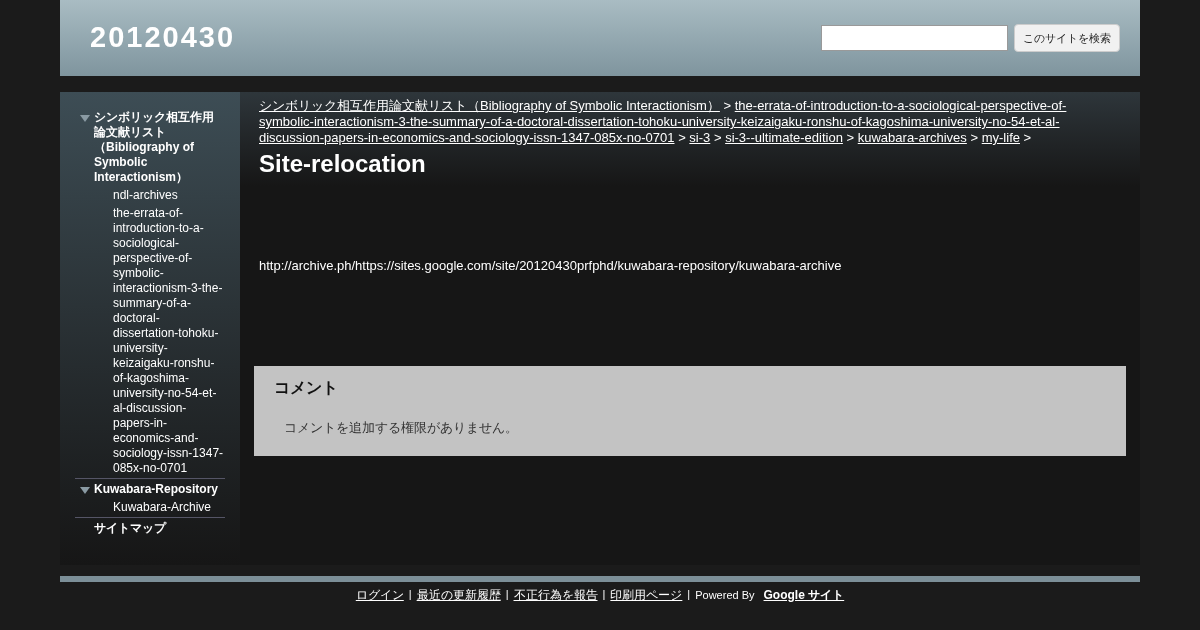  I want to click on page-title: Site-relocation, so click(343, 164).